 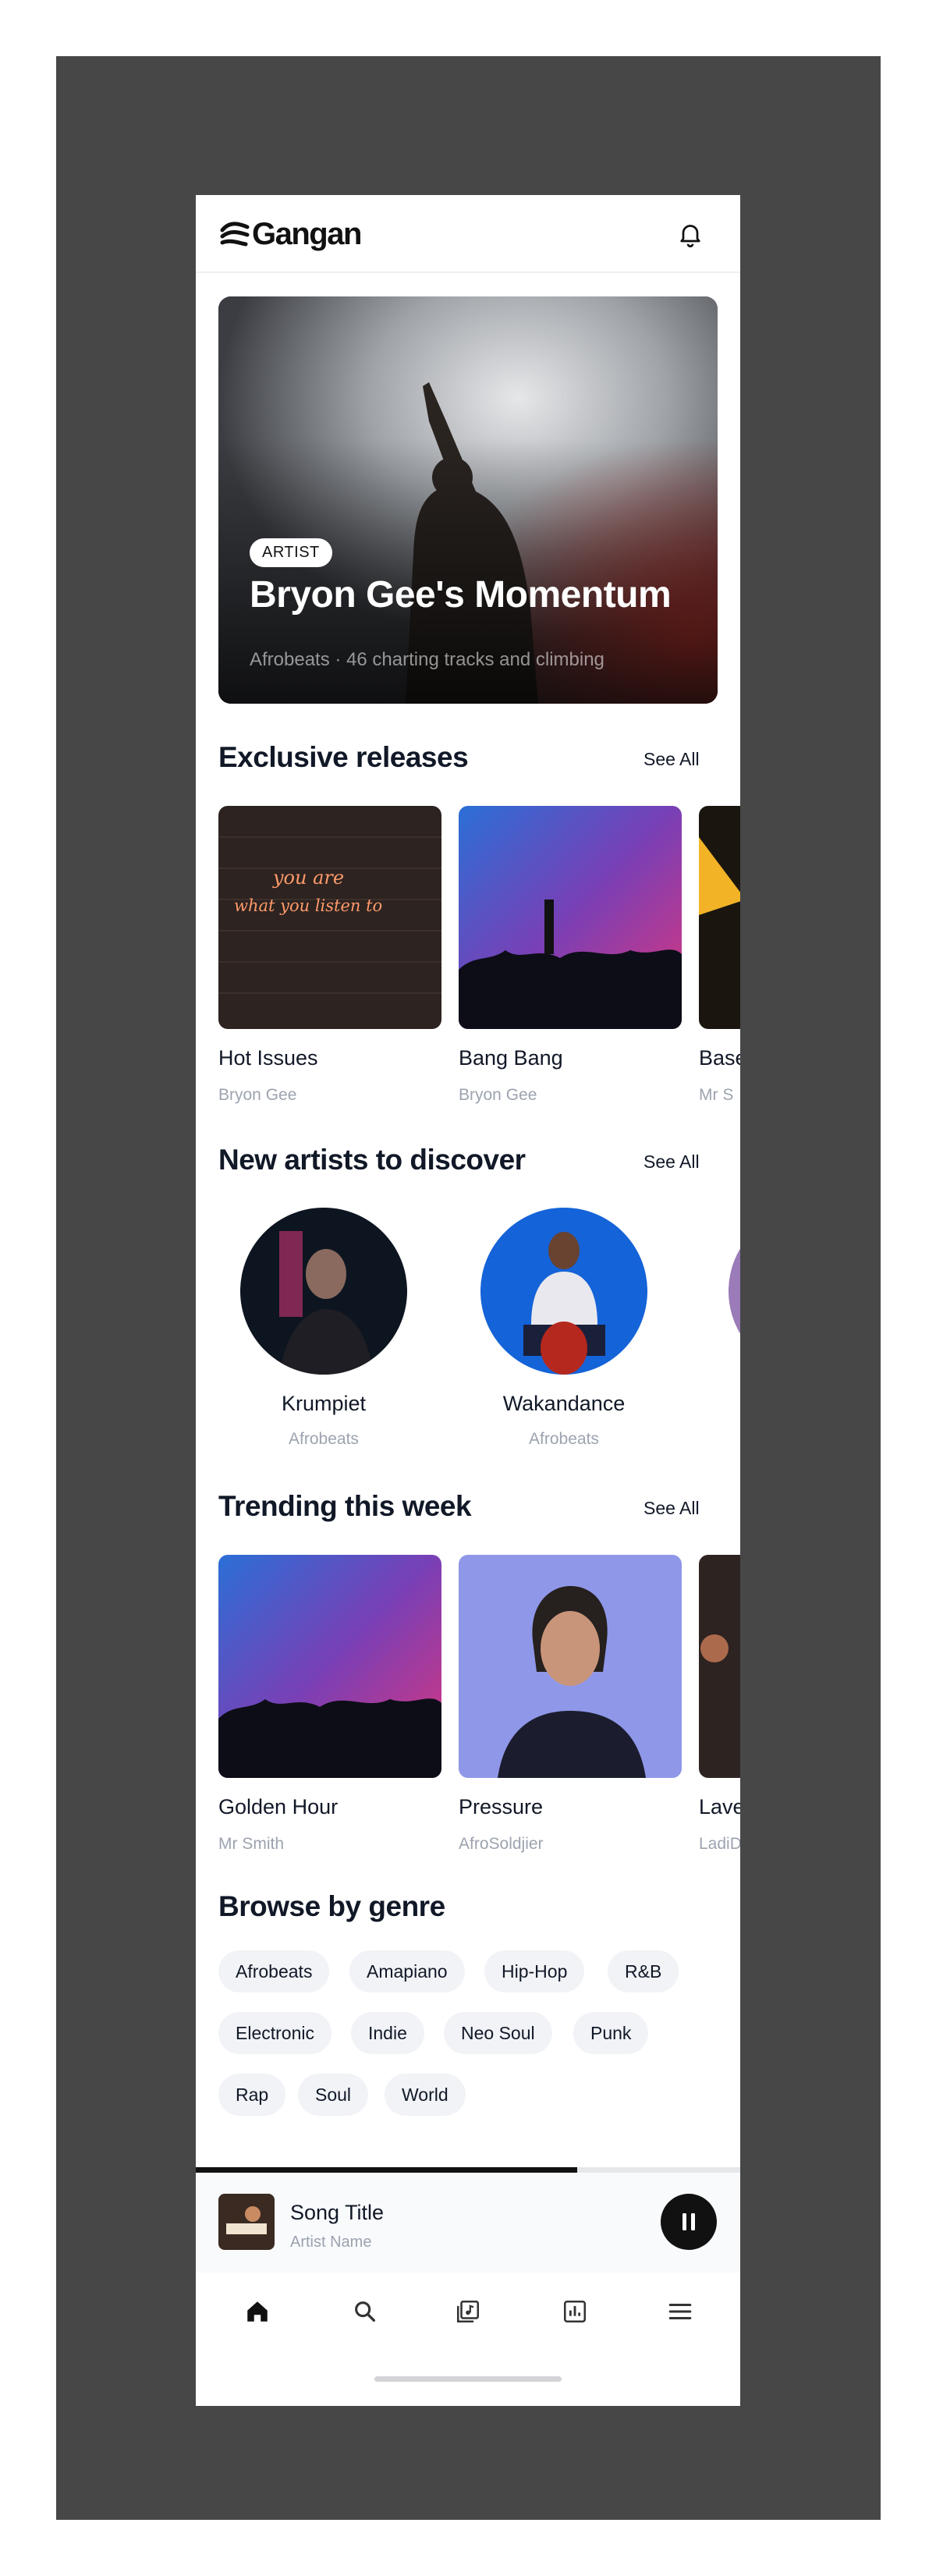 I want to click on genre-chip: World, so click(x=426, y=2095).